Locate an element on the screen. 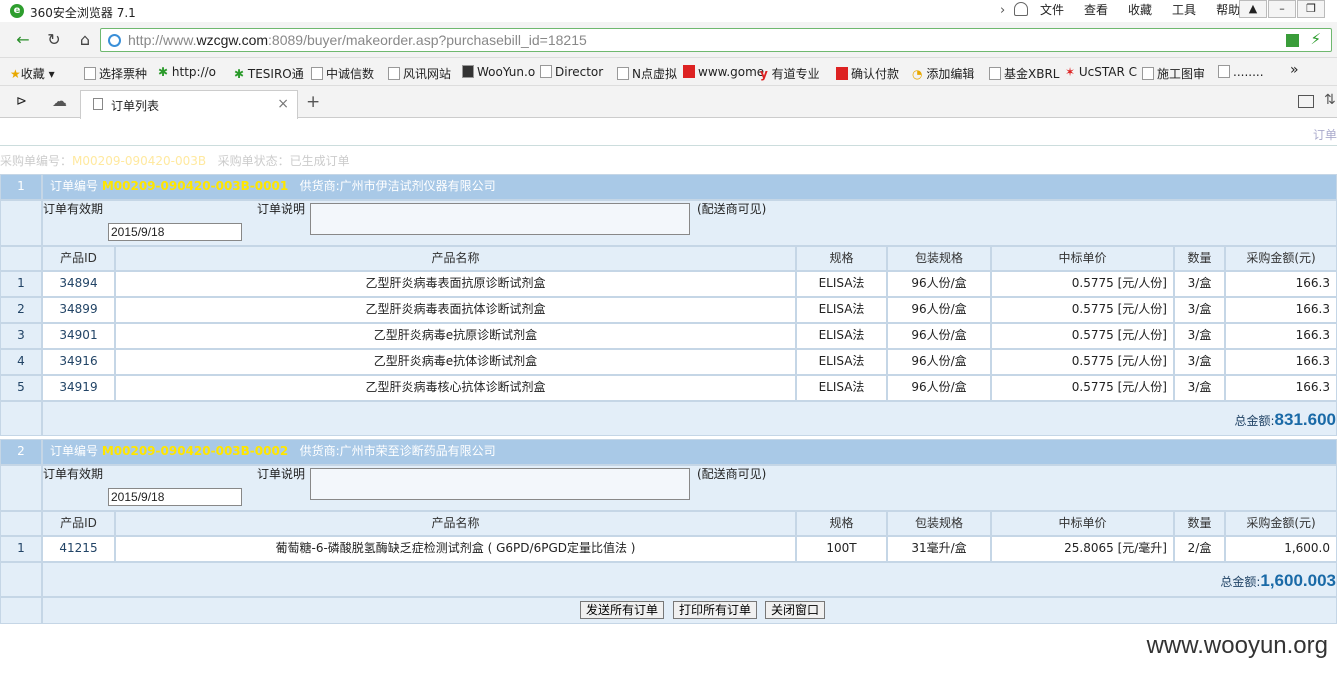  menu-file: 文件 is located at coordinates (1052, 10).